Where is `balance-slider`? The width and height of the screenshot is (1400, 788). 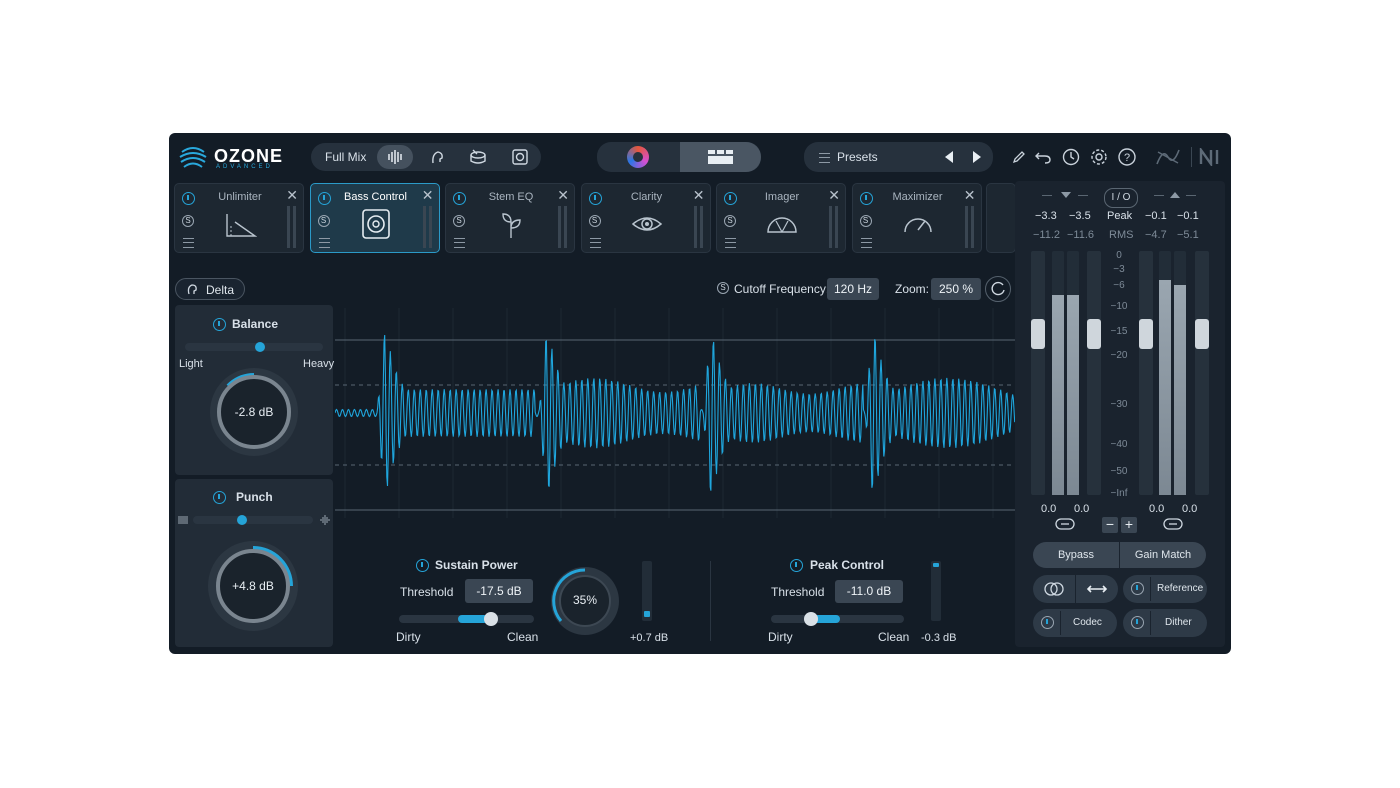 balance-slider is located at coordinates (254, 347).